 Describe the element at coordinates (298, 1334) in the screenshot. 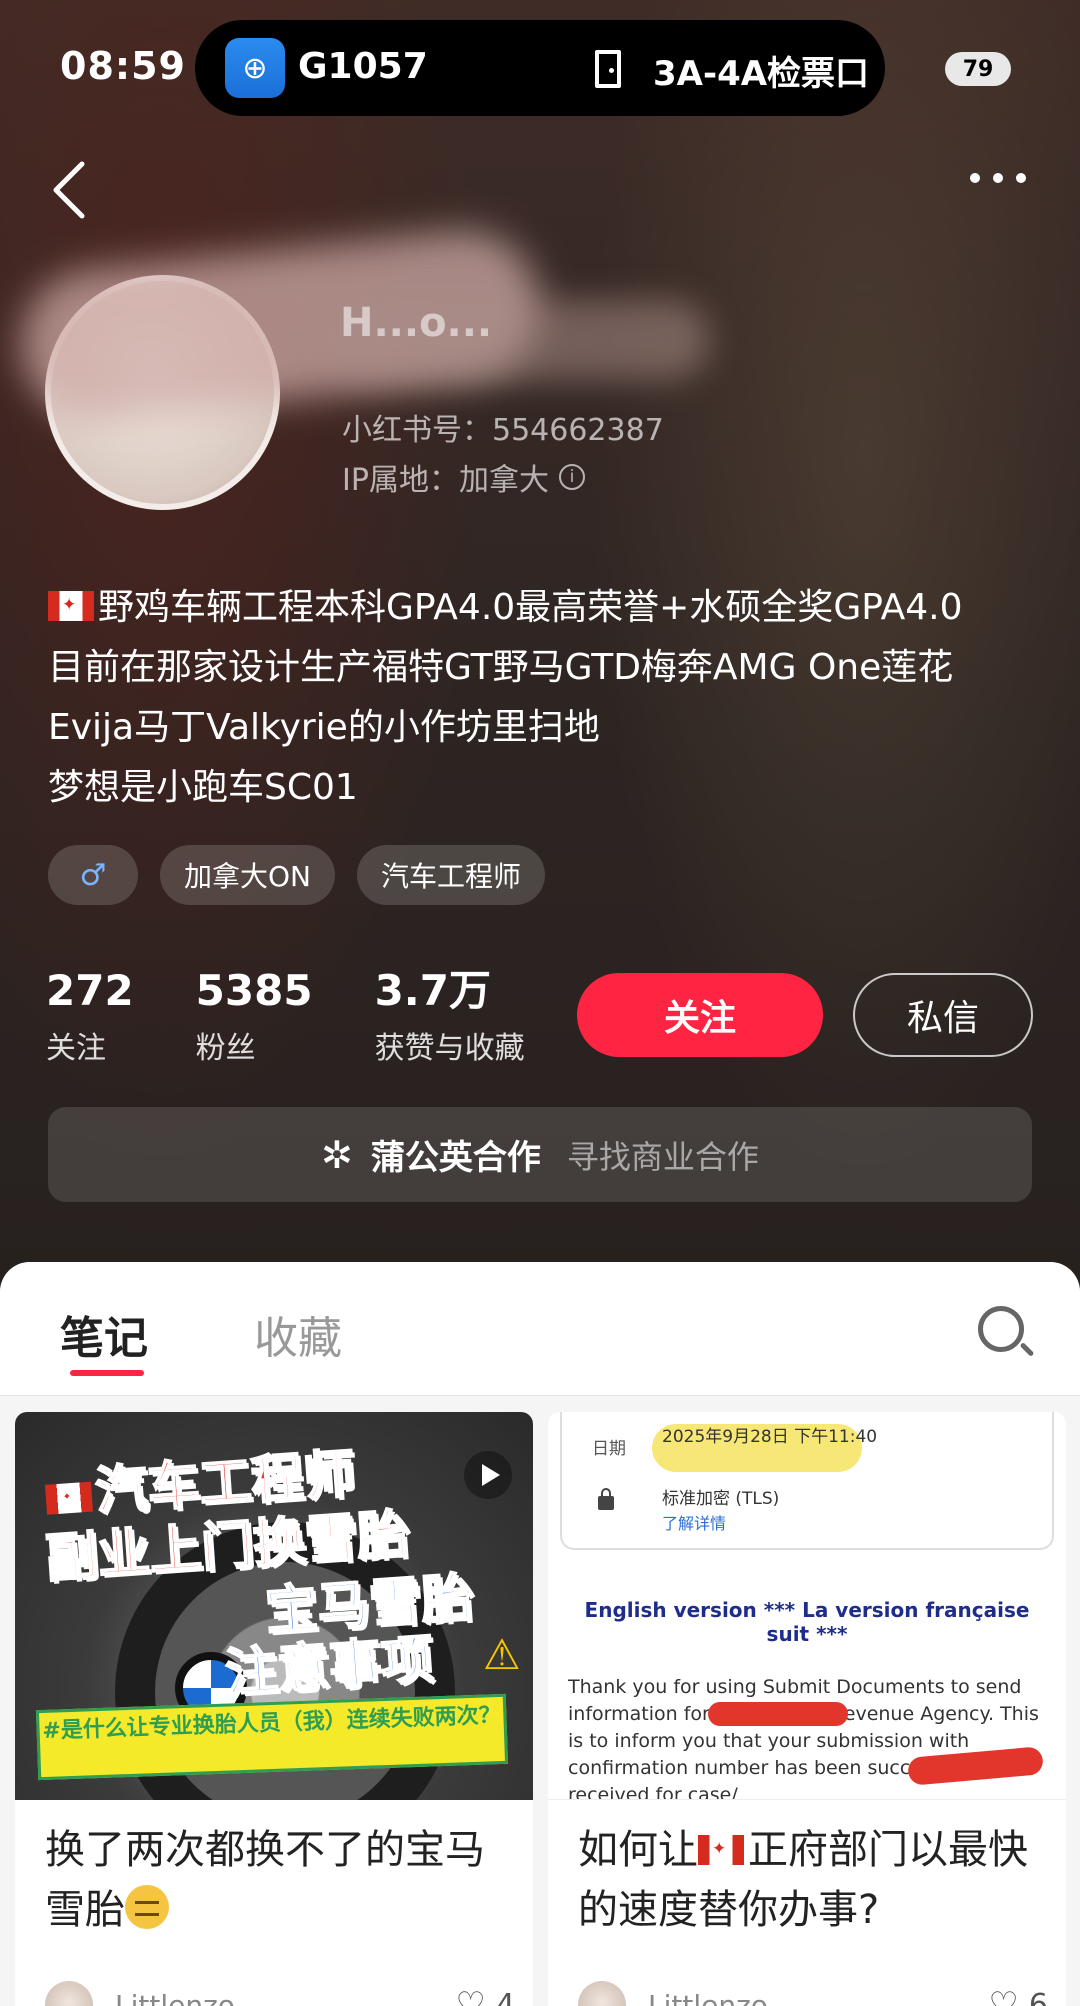

I see `tab-favorites: 收藏` at that location.